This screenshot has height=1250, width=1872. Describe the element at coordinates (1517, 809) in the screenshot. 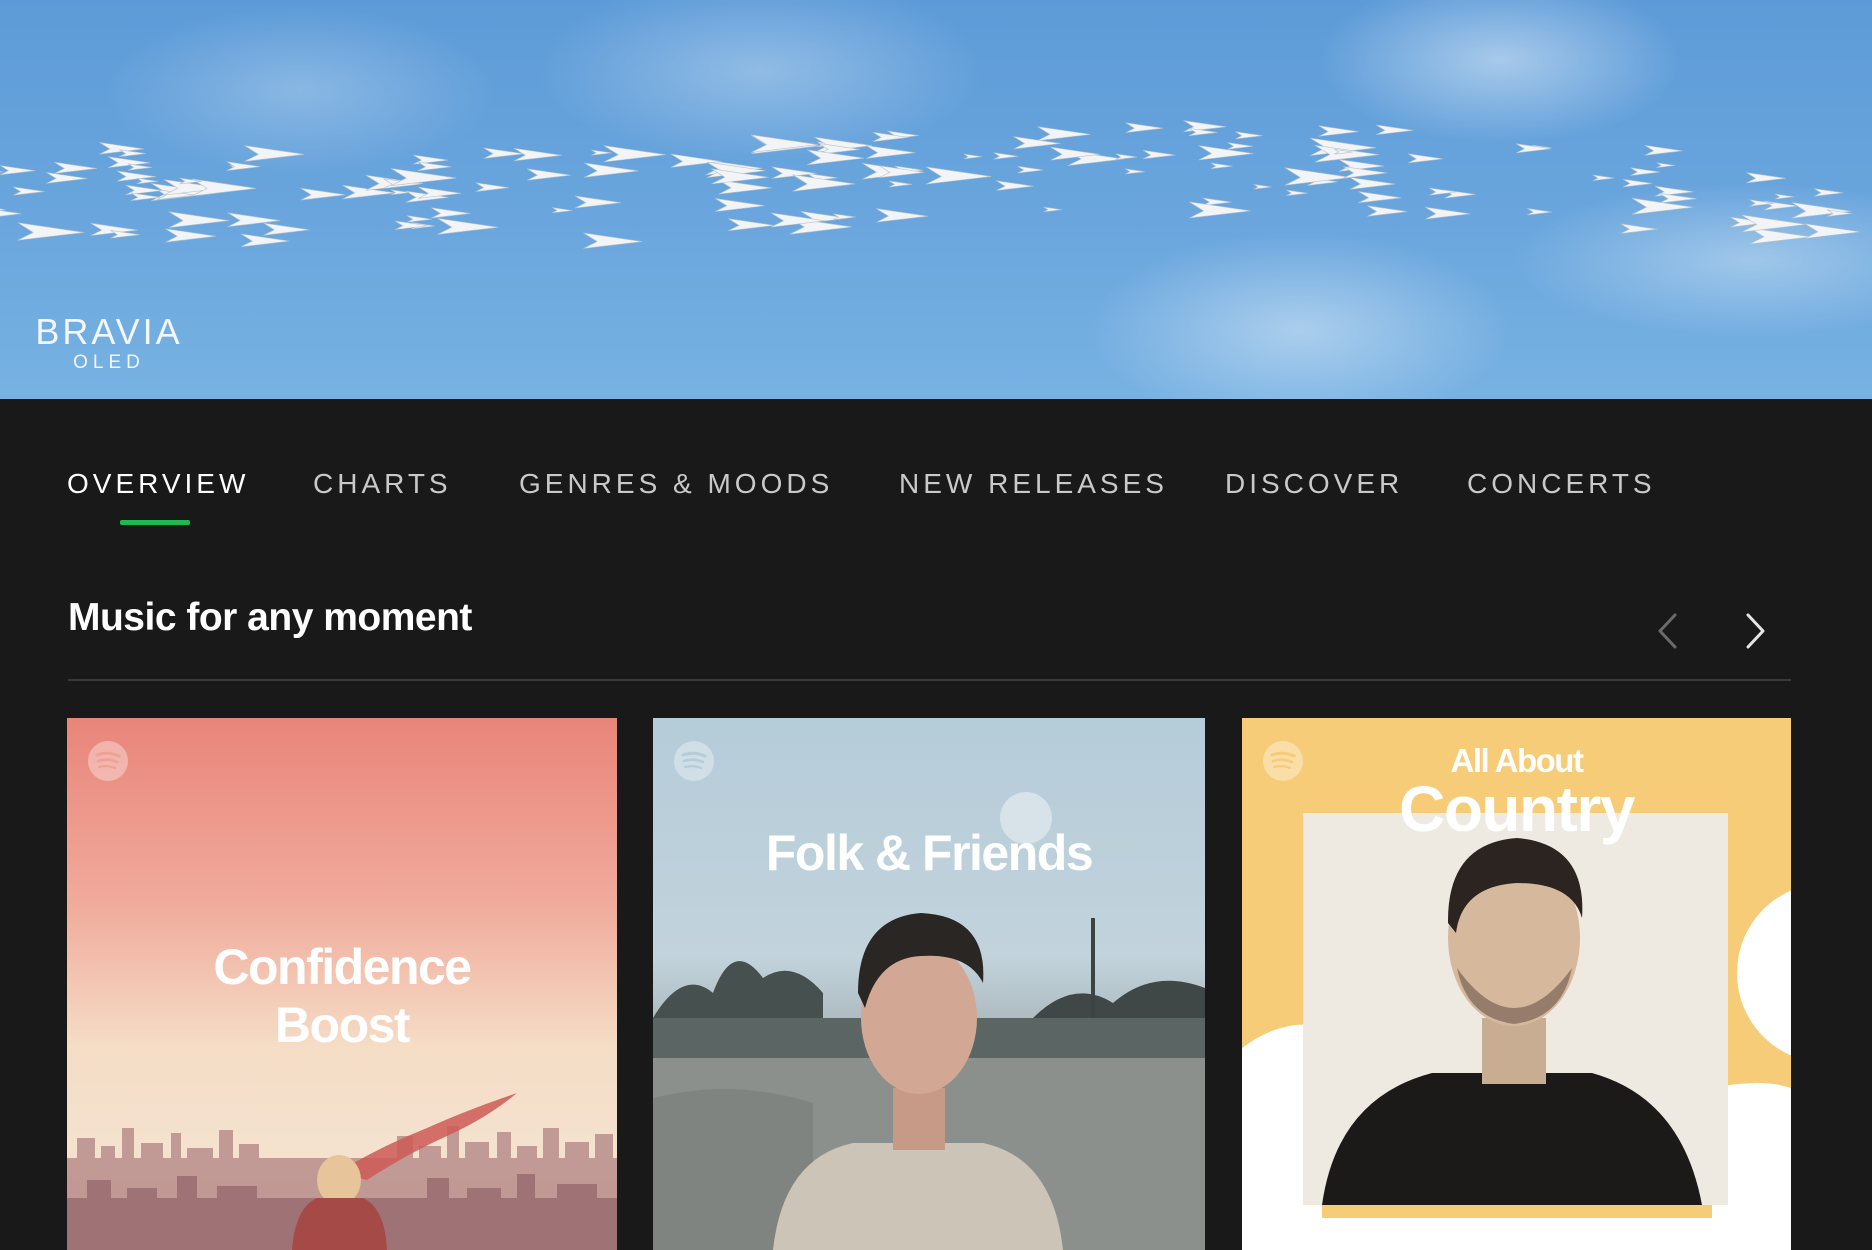

I see `card-title-big: Country` at that location.